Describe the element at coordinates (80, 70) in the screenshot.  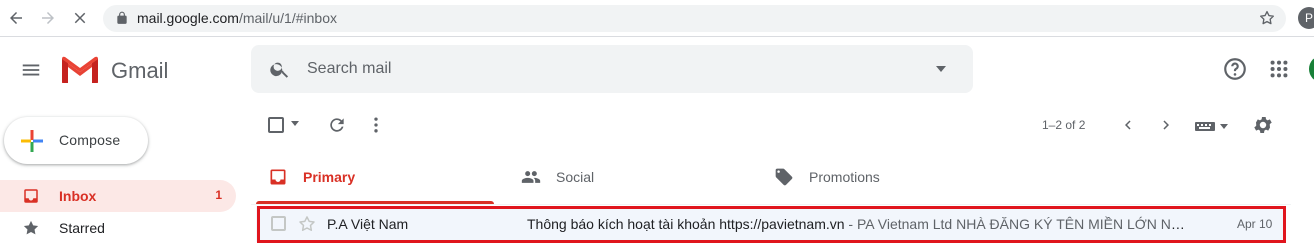
I see `gmail-logo` at that location.